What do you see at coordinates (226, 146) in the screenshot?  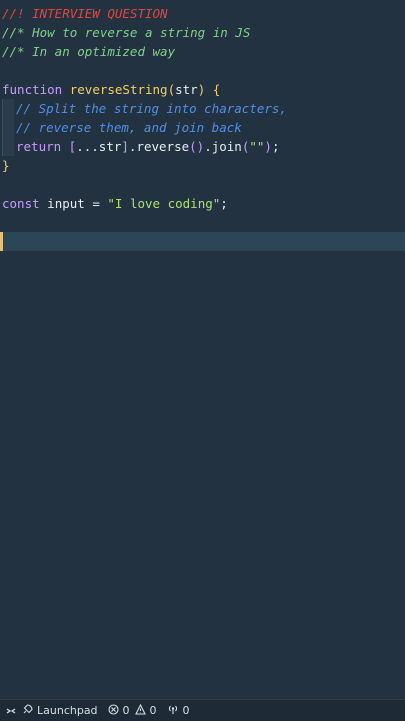 I see `method-join: join` at bounding box center [226, 146].